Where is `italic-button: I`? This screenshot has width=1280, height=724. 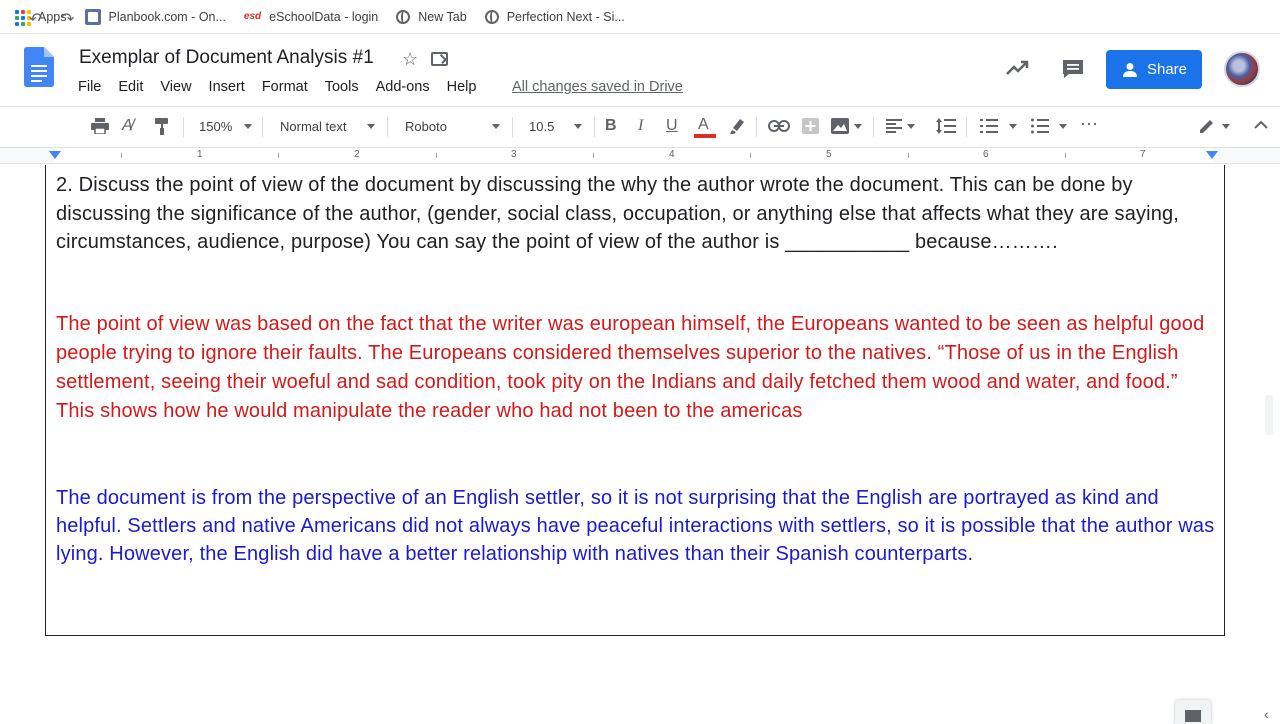
italic-button: I is located at coordinates (640, 126).